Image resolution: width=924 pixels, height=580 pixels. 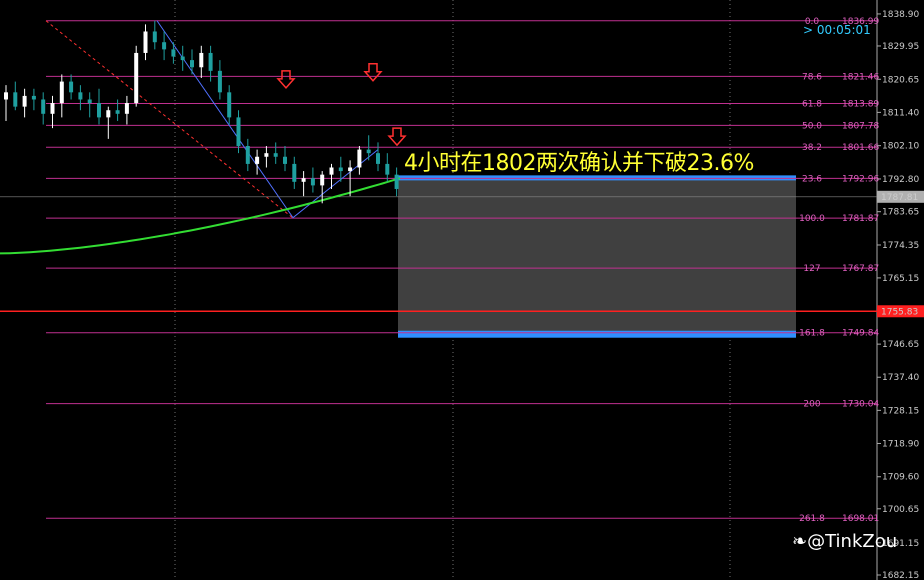 What do you see at coordinates (852, 541) in the screenshot?
I see `watermark-text: @TinkZou` at bounding box center [852, 541].